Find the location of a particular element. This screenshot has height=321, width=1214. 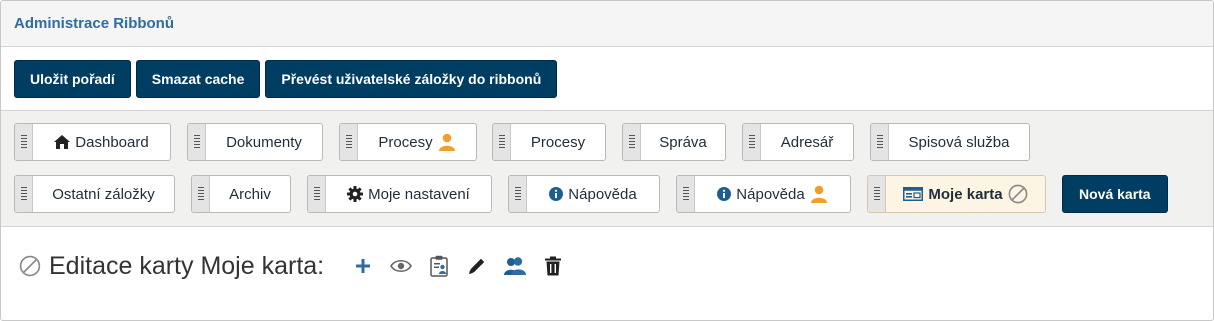

tab-adresar: Adresář is located at coordinates (798, 142).